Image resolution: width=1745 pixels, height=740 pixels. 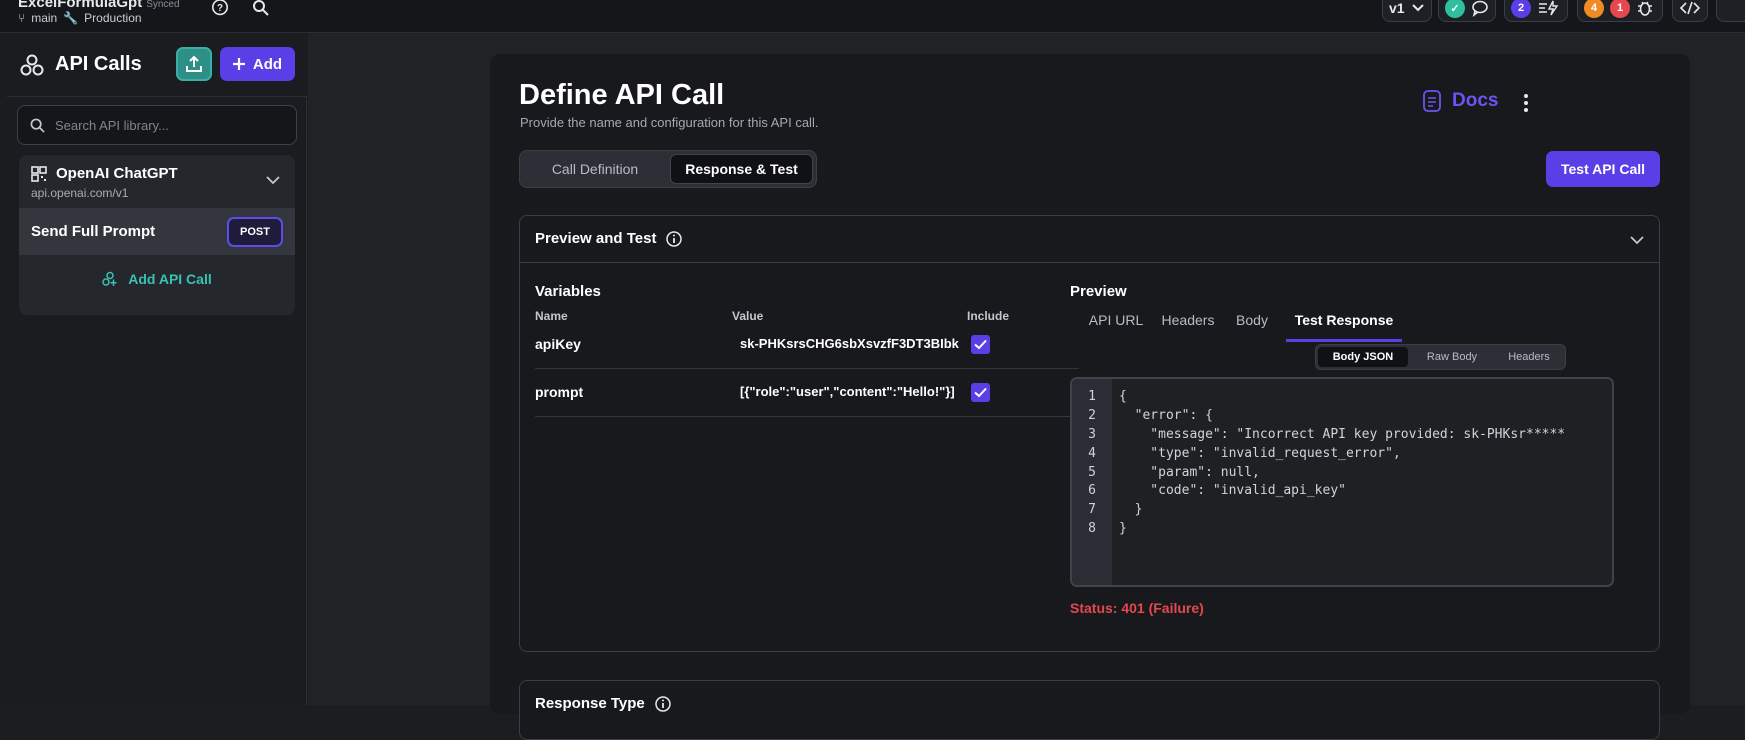 I want to click on api-group-name: OpenAI ChatGPT, so click(x=117, y=173).